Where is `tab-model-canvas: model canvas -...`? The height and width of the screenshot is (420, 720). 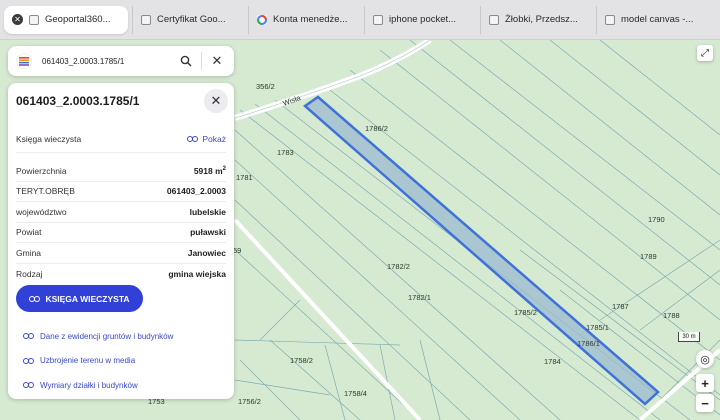 tab-model-canvas: model canvas -... is located at coordinates (652, 19).